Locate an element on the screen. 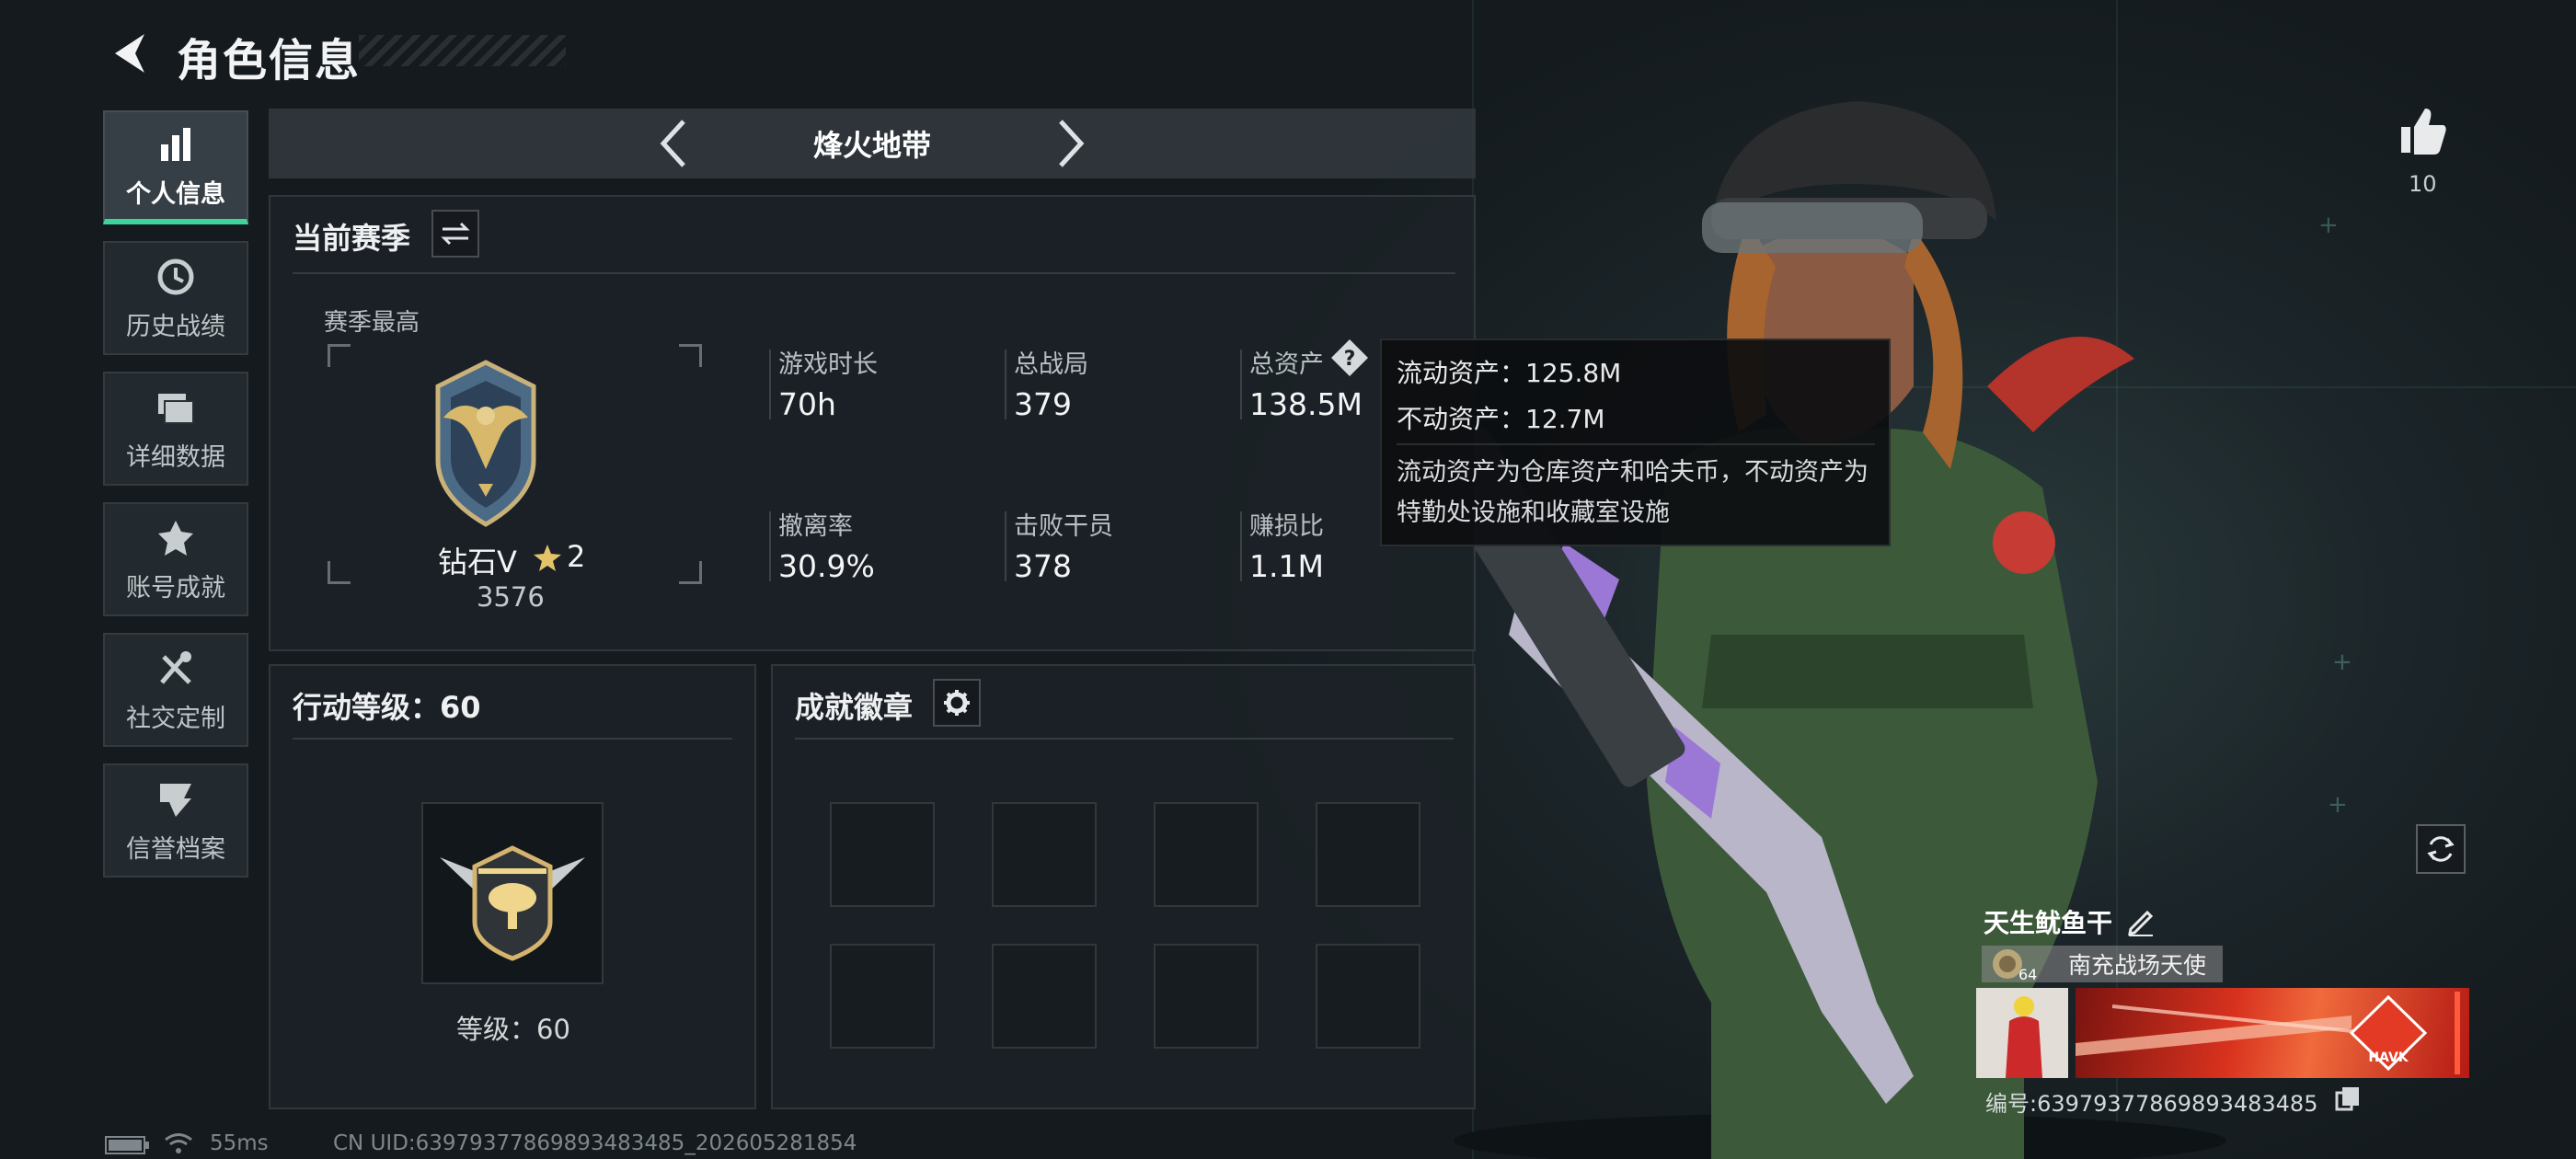 The height and width of the screenshot is (1159, 2576). battery-icon is located at coordinates (127, 1145).